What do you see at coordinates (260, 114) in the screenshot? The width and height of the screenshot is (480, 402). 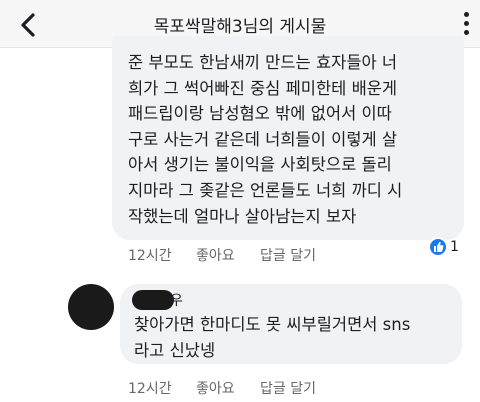 I see `comment-line: 패드립이랑 남성혐오 밖에 없어서 이따` at bounding box center [260, 114].